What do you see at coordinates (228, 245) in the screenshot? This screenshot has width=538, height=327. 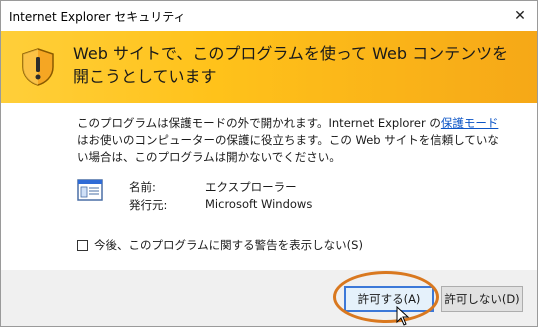 I see `checkbox-label: 今後、このプログラムに関する警告を表示しない(S)` at bounding box center [228, 245].